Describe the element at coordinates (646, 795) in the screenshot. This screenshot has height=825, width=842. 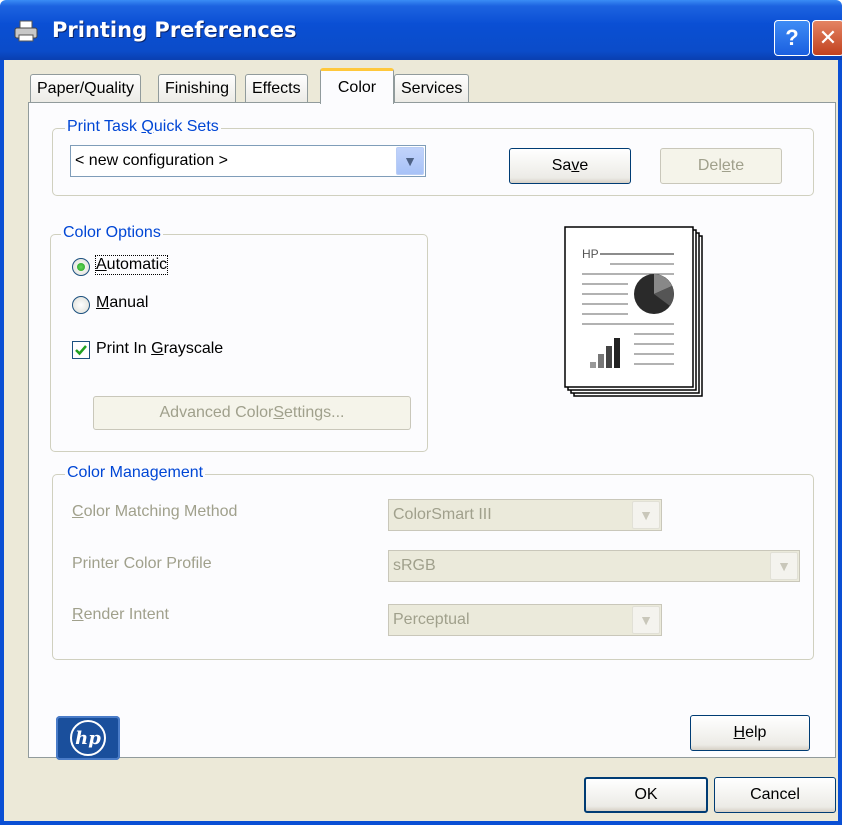
I see `ok-button: OK` at that location.